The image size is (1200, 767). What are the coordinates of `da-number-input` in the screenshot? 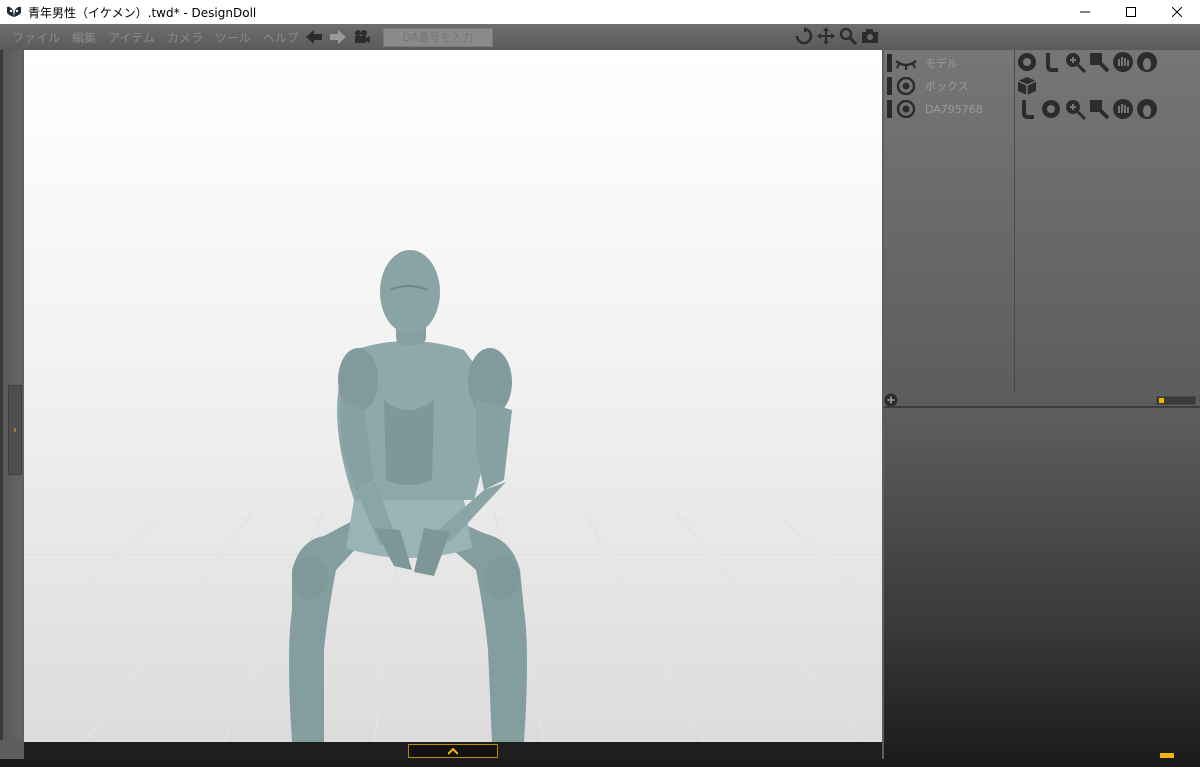 It's located at (437, 37).